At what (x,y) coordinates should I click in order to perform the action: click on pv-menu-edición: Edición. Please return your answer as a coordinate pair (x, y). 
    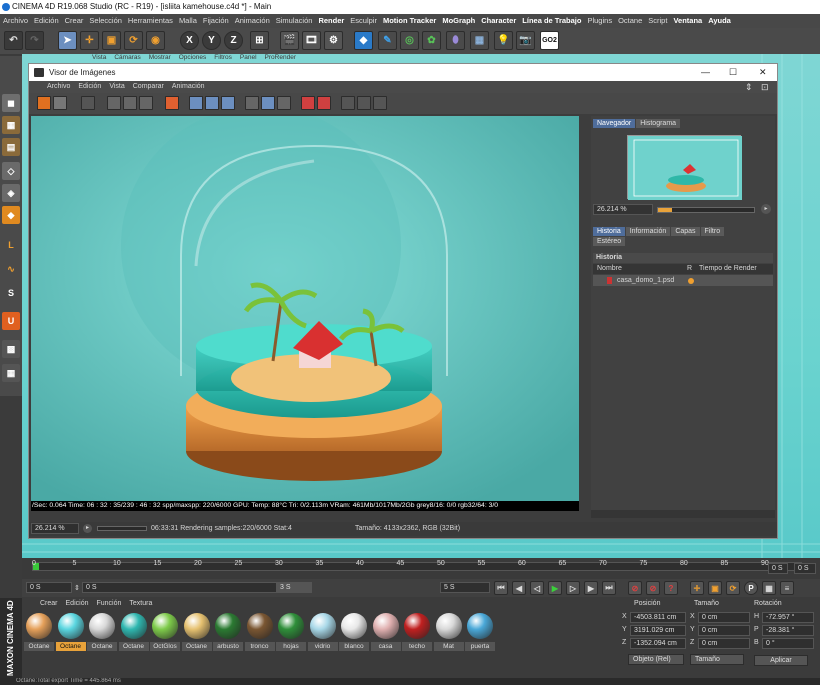
    Looking at the image, I should click on (89, 86).